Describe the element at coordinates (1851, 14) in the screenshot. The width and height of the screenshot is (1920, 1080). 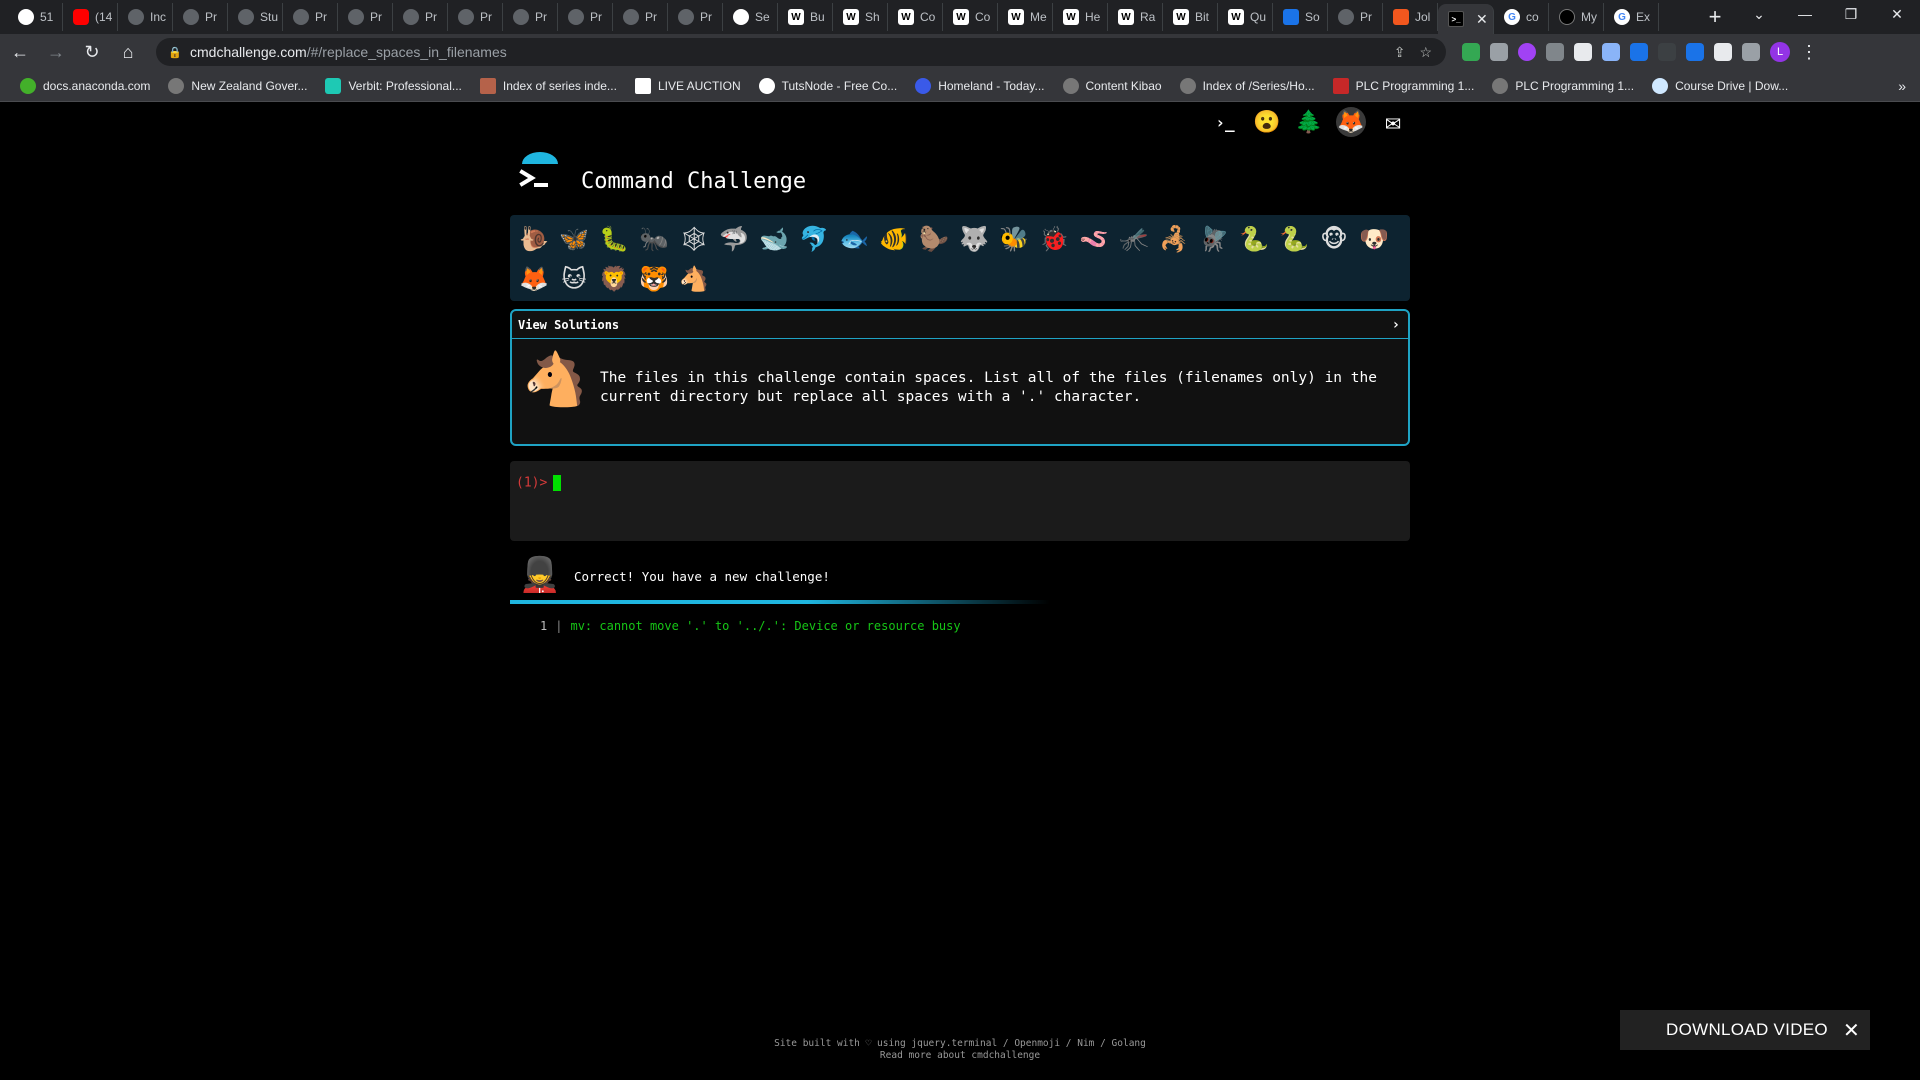
I see `restore-button: ❐` at that location.